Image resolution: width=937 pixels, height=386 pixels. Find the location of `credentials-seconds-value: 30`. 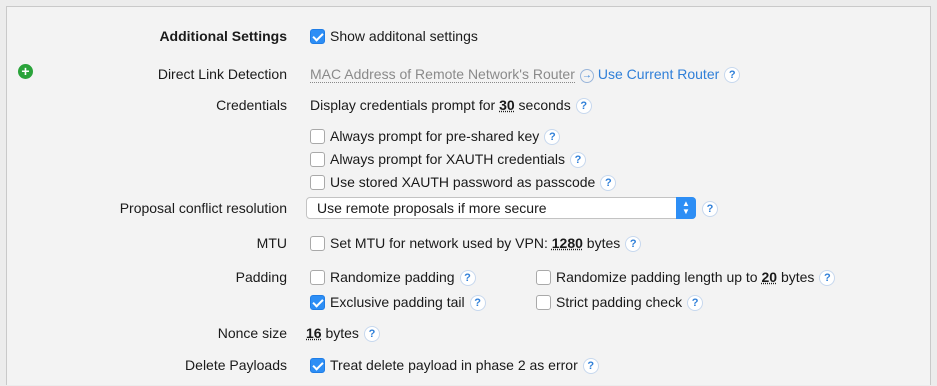

credentials-seconds-value: 30 is located at coordinates (507, 105).